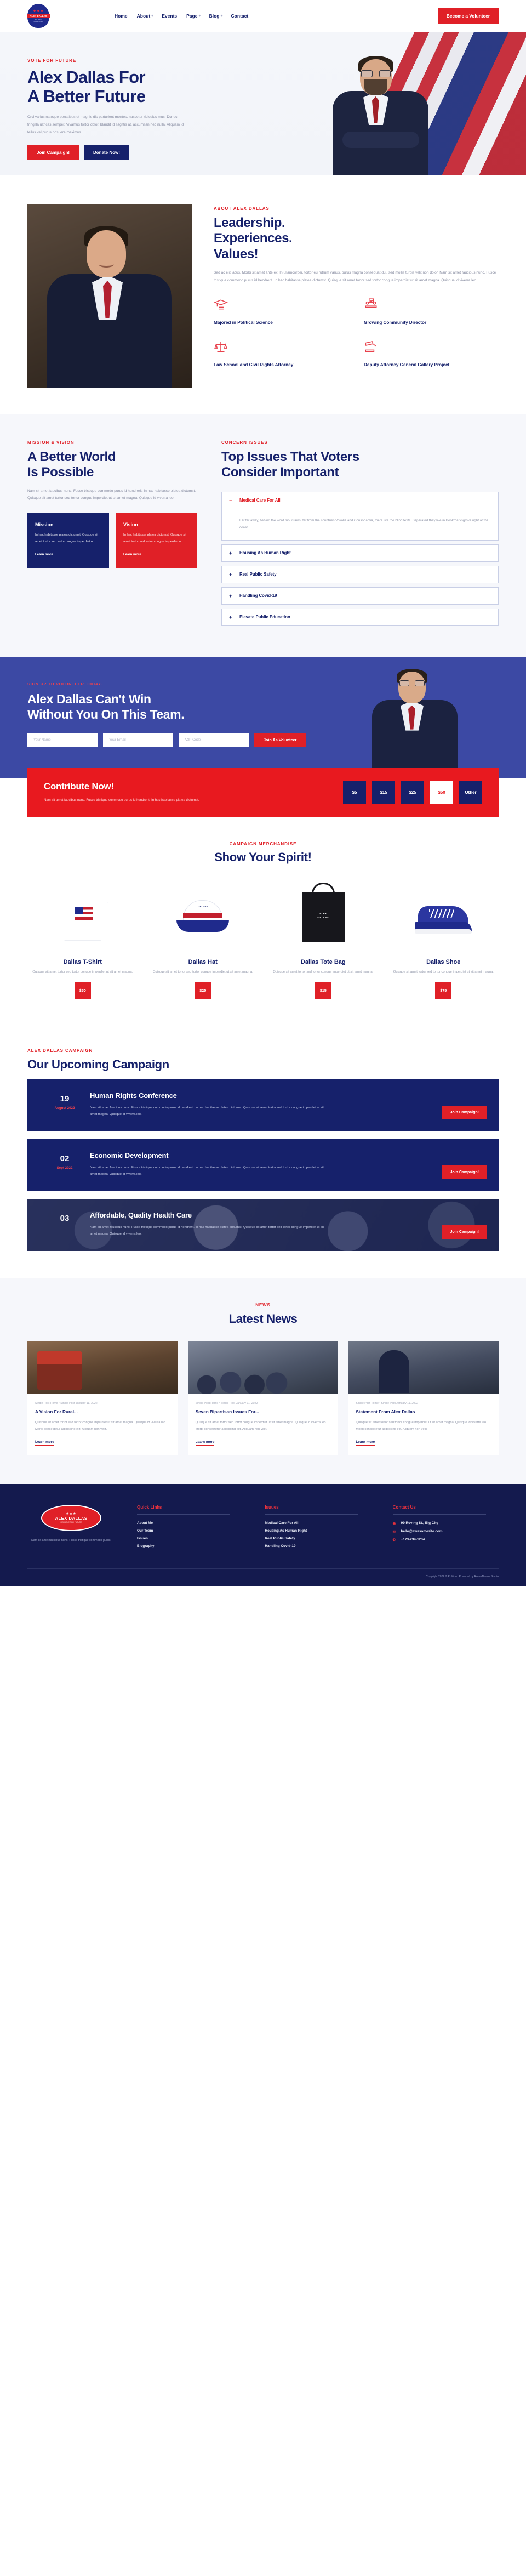 This screenshot has height=2576, width=526. What do you see at coordinates (444, 961) in the screenshot?
I see `product-name: Dallas Shoe` at bounding box center [444, 961].